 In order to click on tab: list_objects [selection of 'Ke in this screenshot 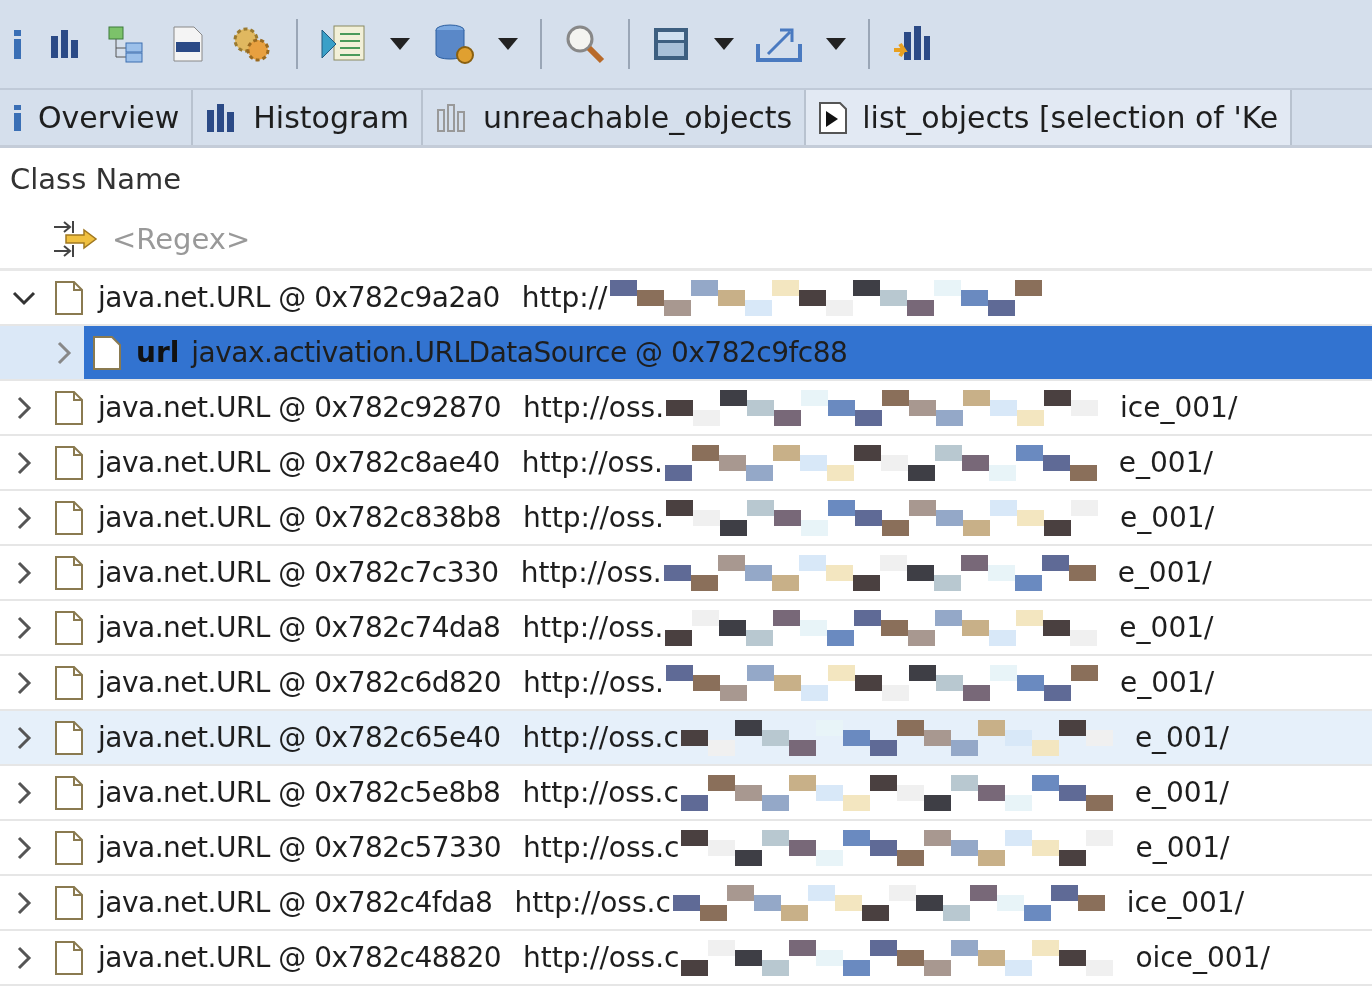, I will do `click(1049, 117)`.